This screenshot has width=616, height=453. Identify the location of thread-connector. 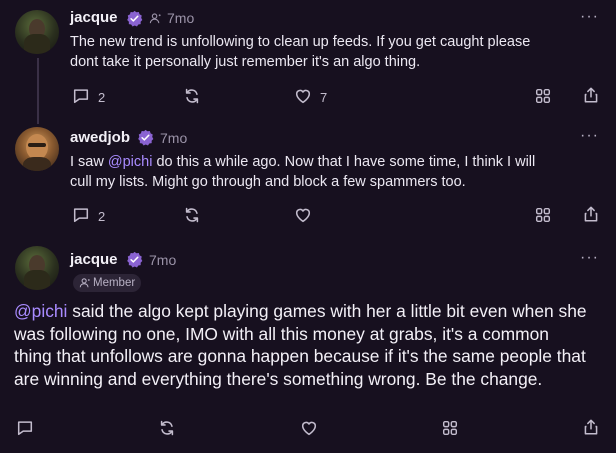
(38, 91).